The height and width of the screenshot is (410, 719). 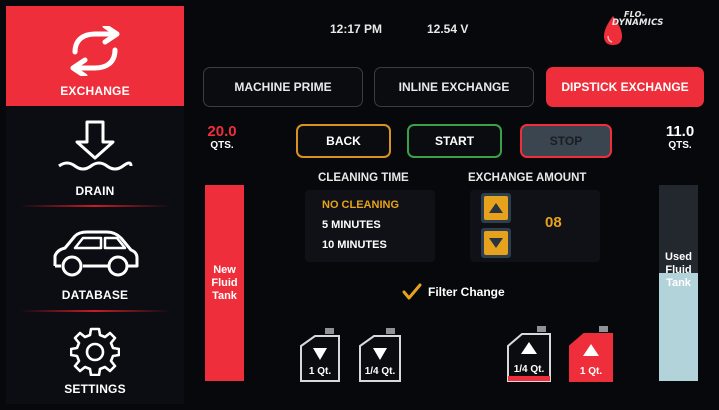 What do you see at coordinates (678, 256) in the screenshot?
I see `tank-label-line: Used` at bounding box center [678, 256].